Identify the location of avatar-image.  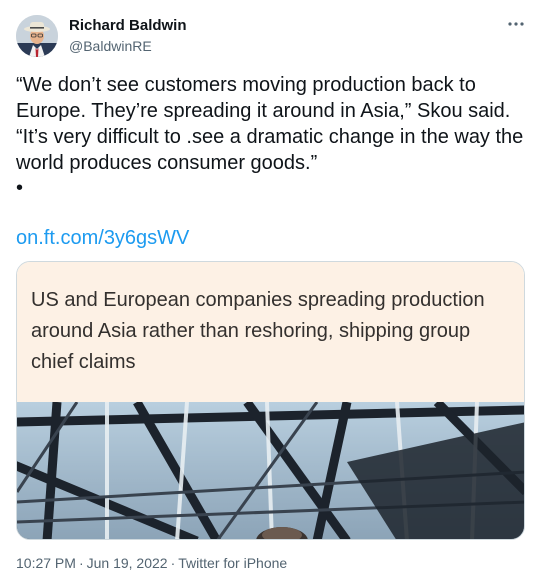
(37, 36).